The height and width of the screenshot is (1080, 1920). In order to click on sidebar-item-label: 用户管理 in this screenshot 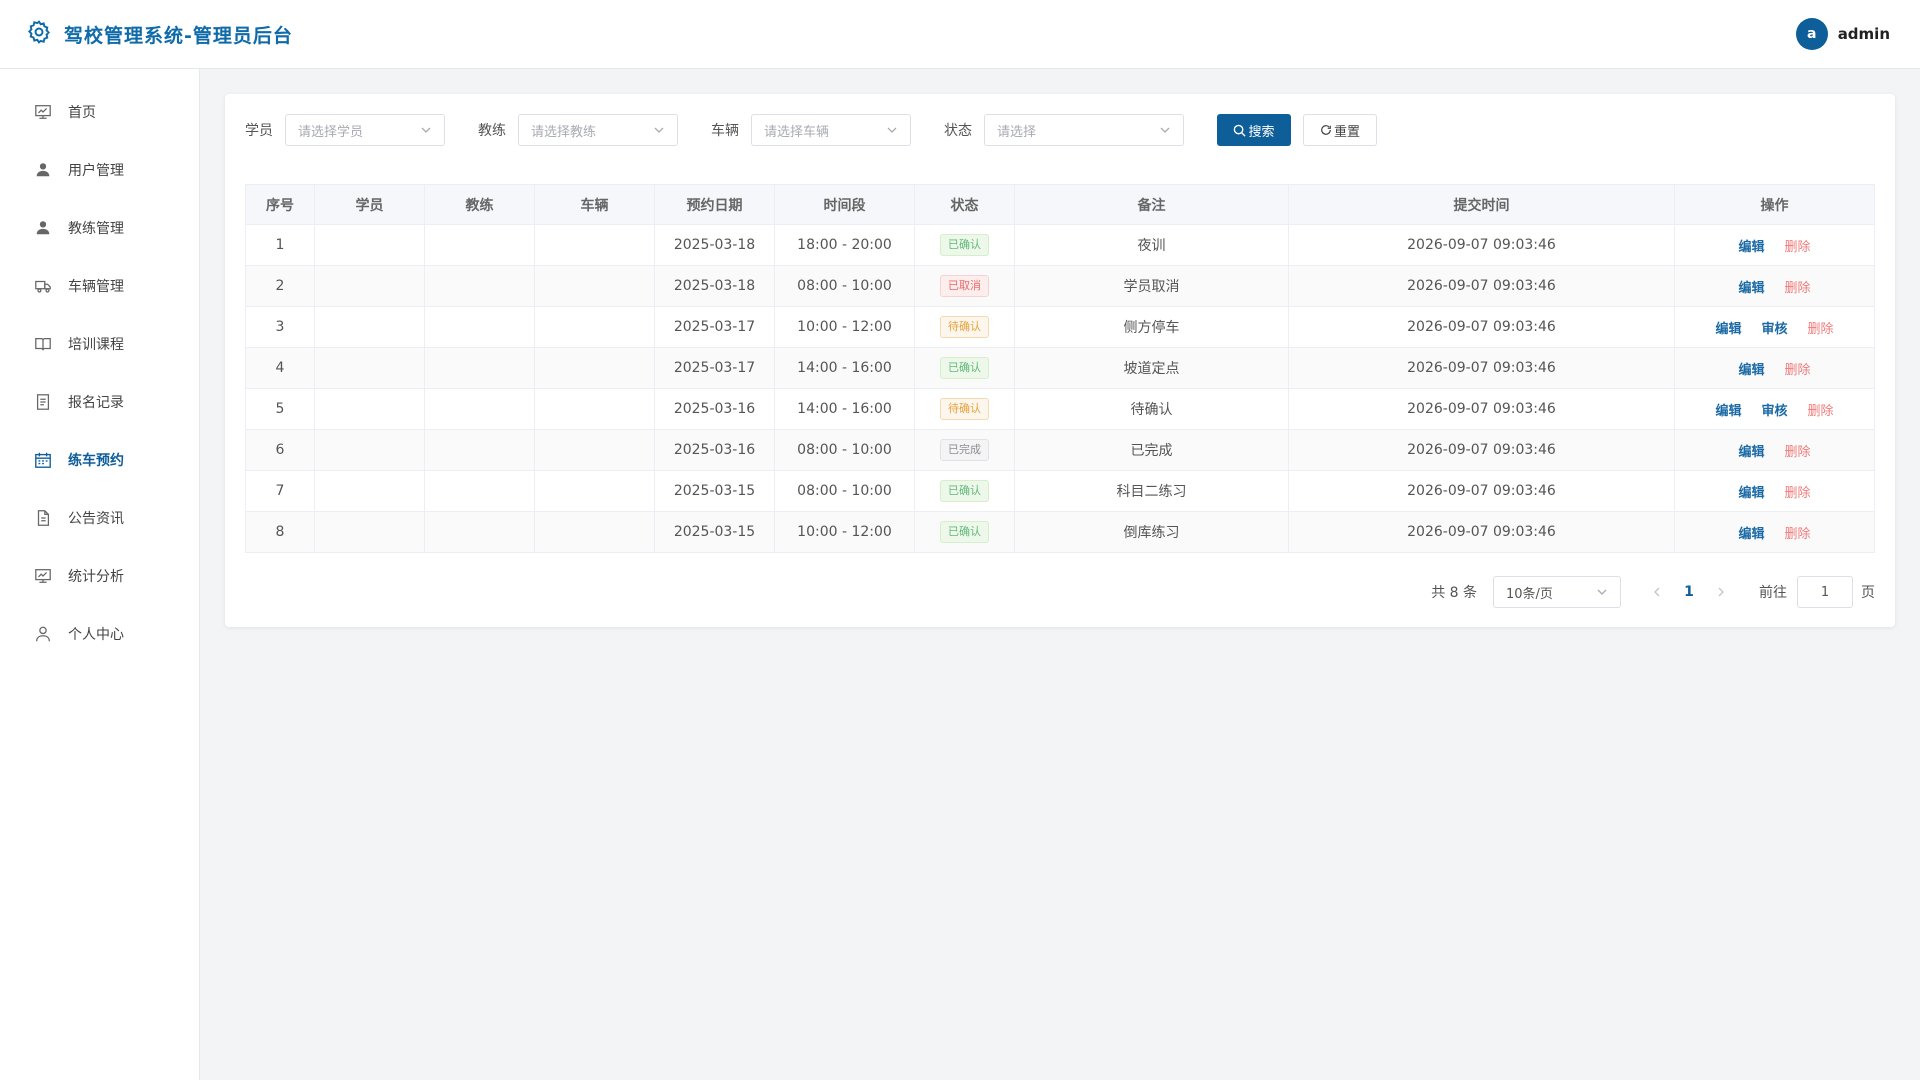, I will do `click(96, 171)`.